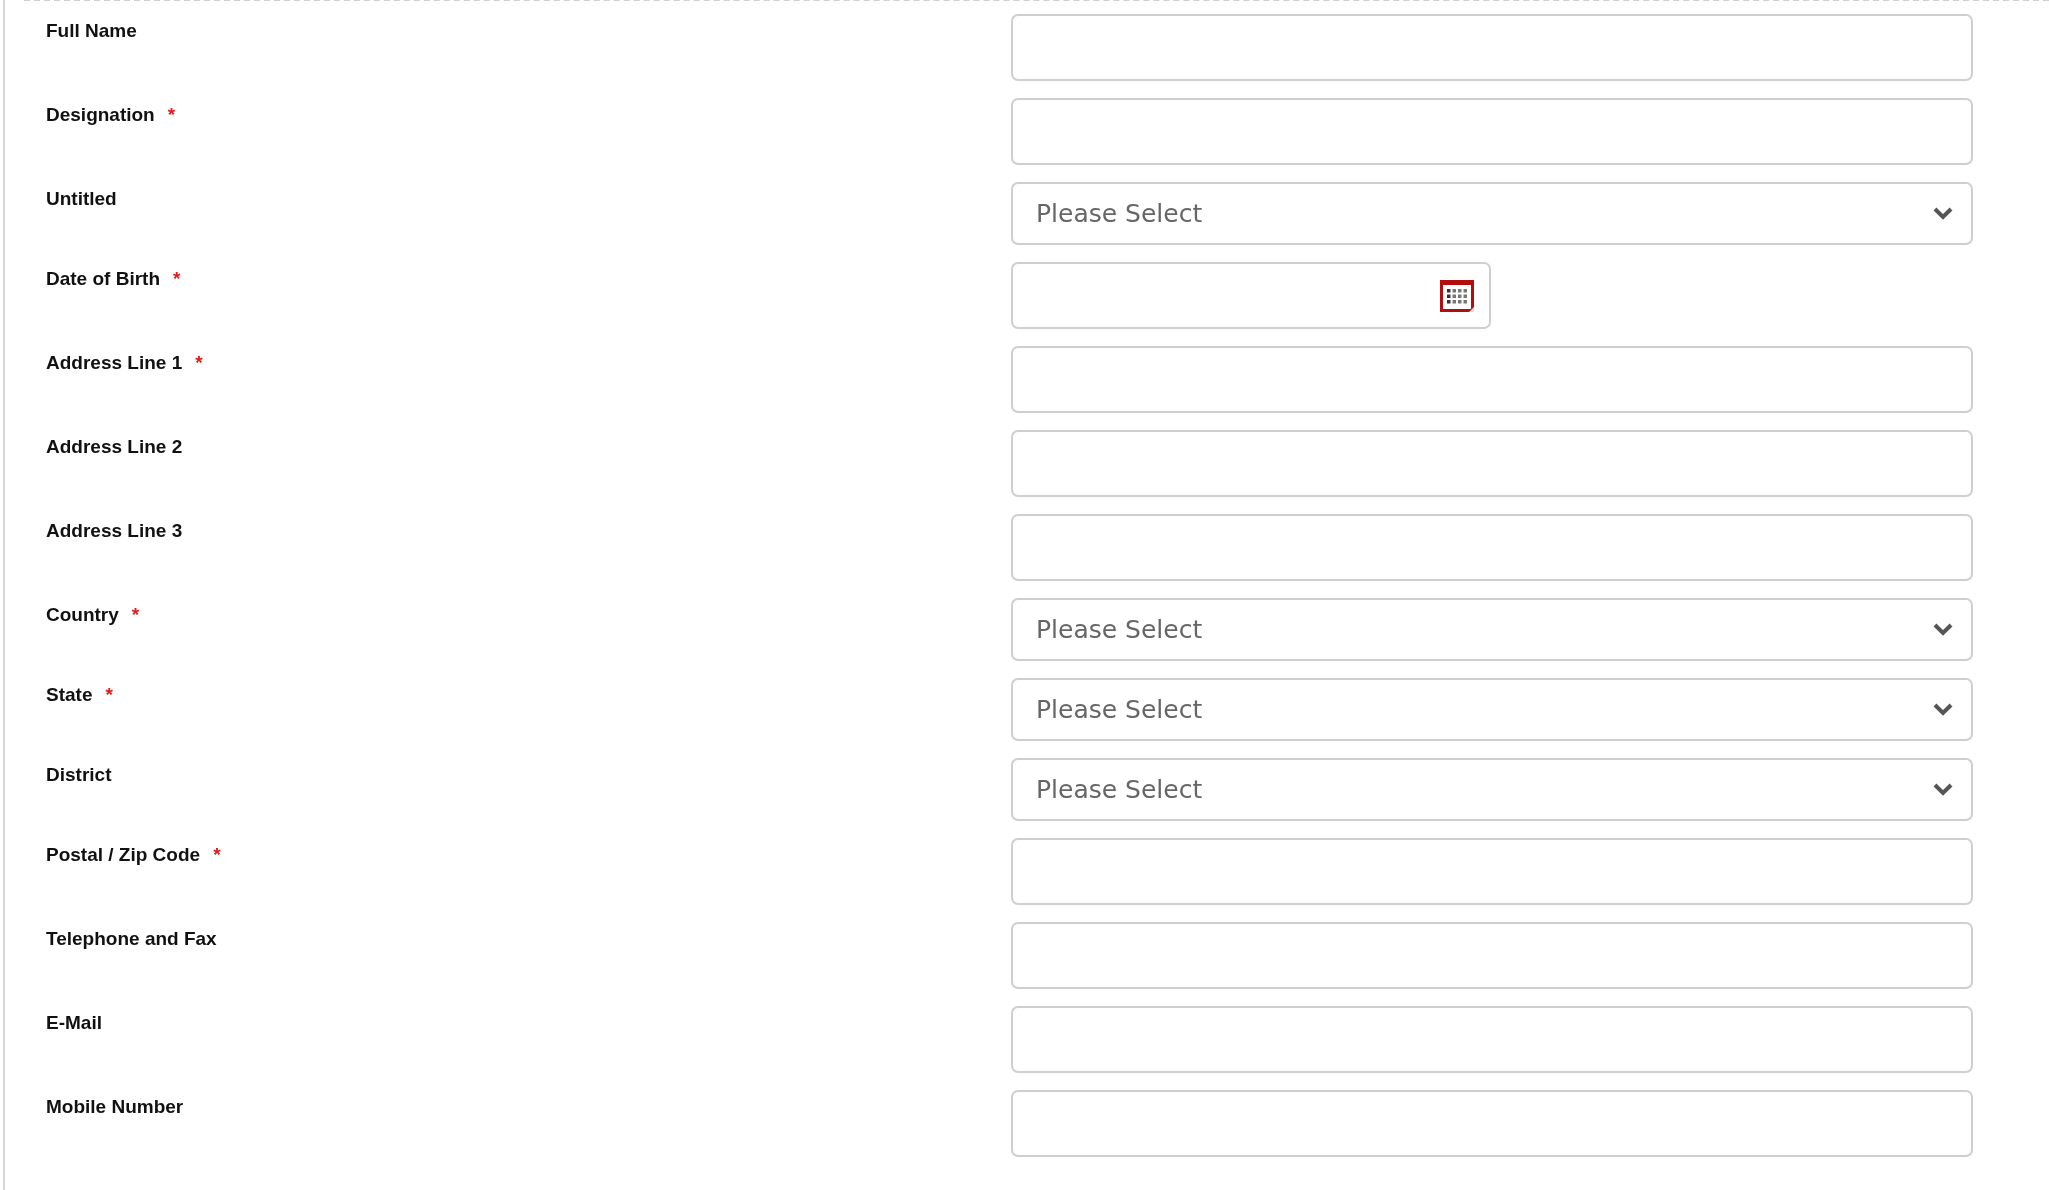 The width and height of the screenshot is (2049, 1190). What do you see at coordinates (114, 447) in the screenshot?
I see `field-label: Address Line 2` at bounding box center [114, 447].